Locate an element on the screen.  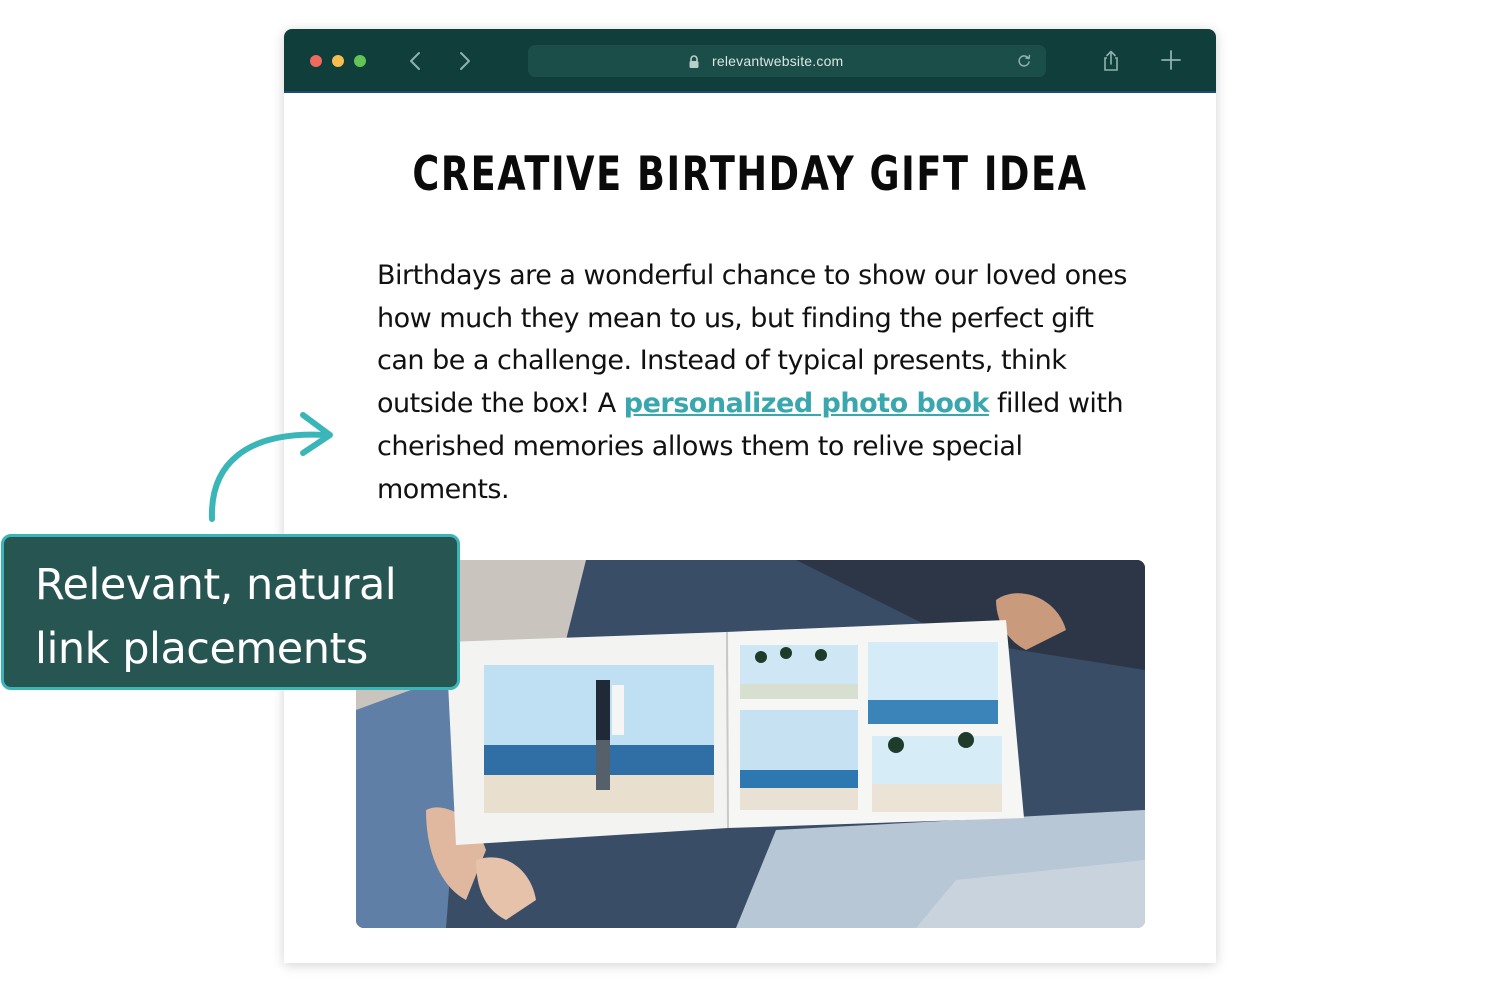
minimize-window-button is located at coordinates (338, 61).